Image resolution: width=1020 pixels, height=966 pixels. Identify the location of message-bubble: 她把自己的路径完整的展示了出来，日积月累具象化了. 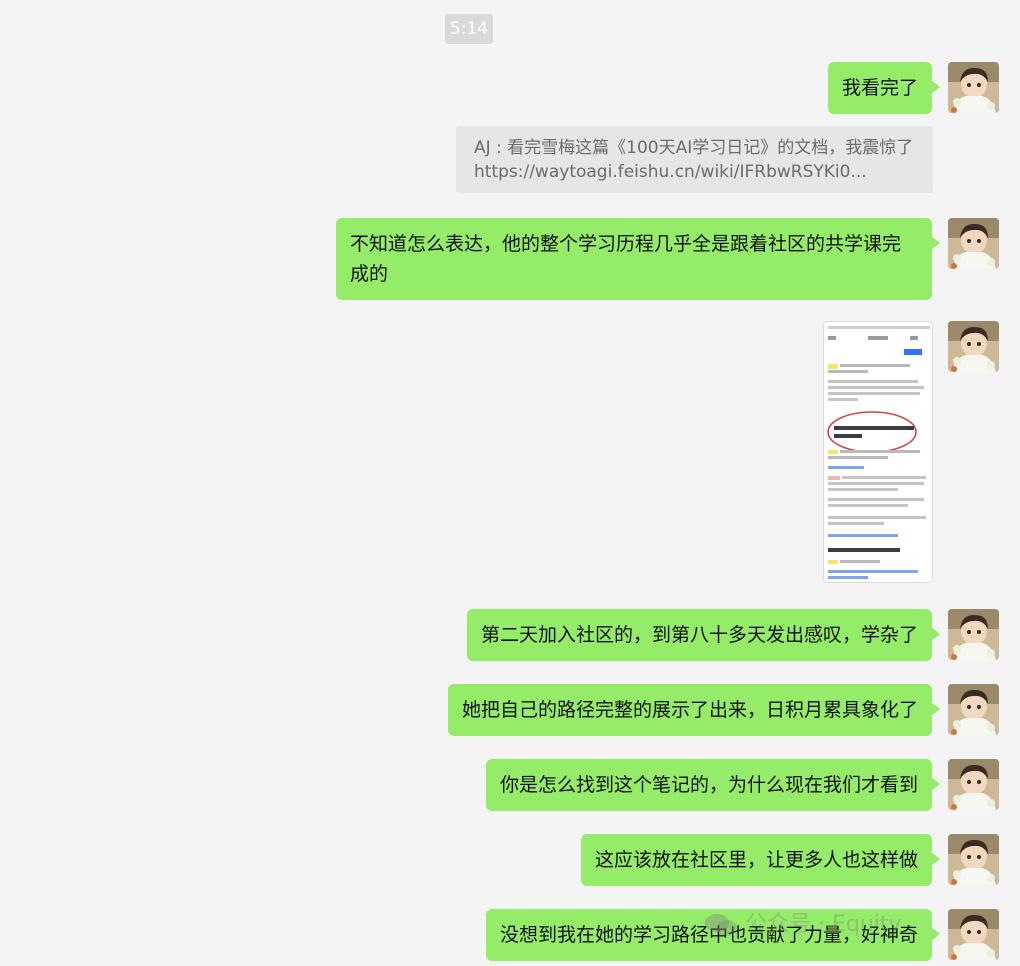
(694, 710).